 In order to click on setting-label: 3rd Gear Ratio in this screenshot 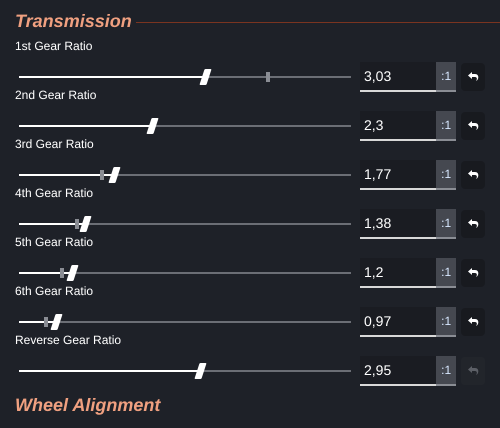, I will do `click(55, 144)`.